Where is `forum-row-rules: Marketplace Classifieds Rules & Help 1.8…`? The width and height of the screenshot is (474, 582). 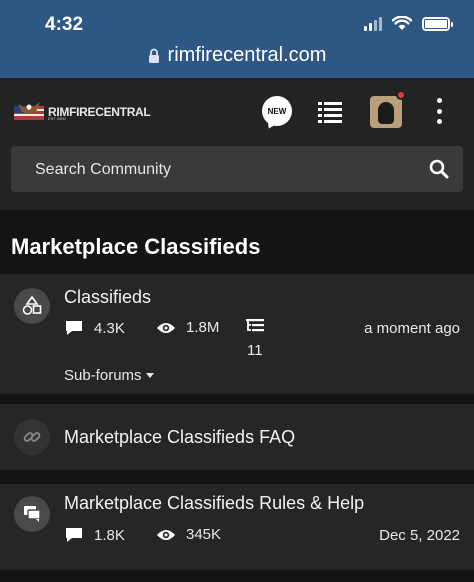
forum-row-rules: Marketplace Classifieds Rules & Help 1.8… is located at coordinates (237, 527).